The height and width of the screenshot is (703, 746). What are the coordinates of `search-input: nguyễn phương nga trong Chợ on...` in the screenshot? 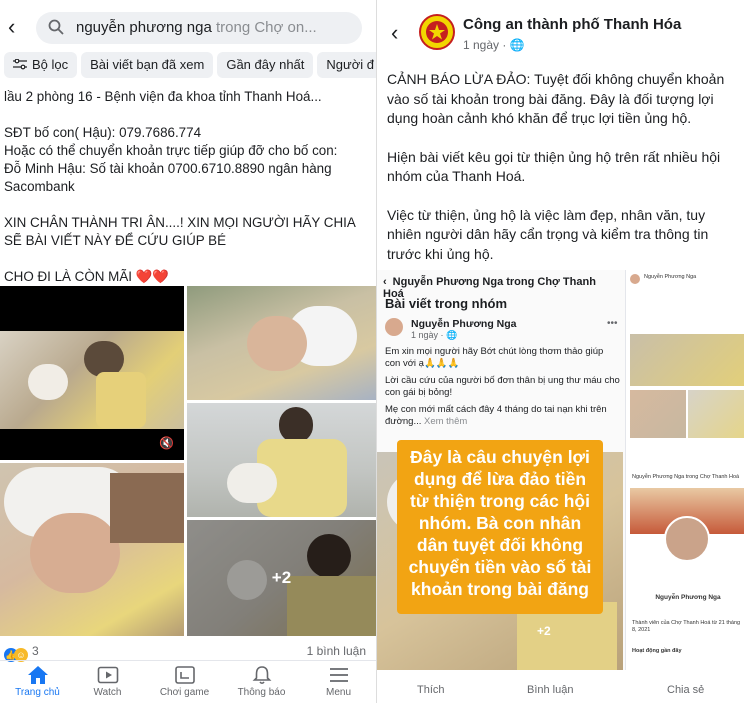 It's located at (199, 28).